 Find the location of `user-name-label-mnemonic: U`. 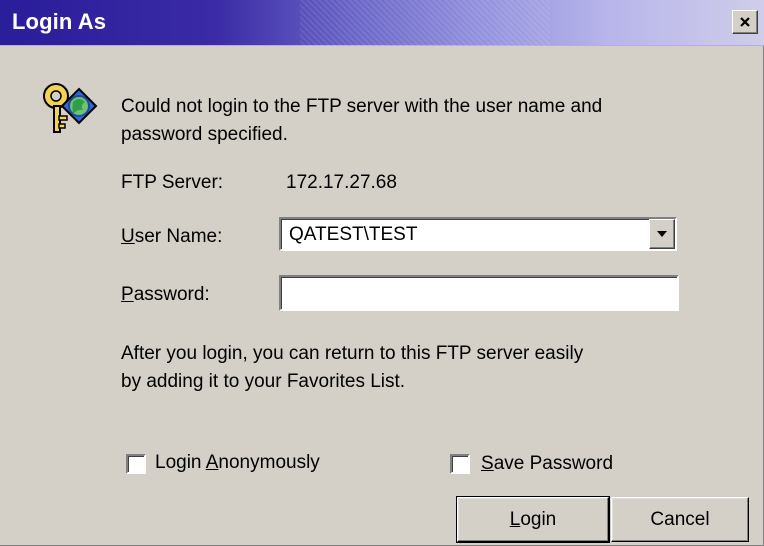

user-name-label-mnemonic: U is located at coordinates (128, 236).